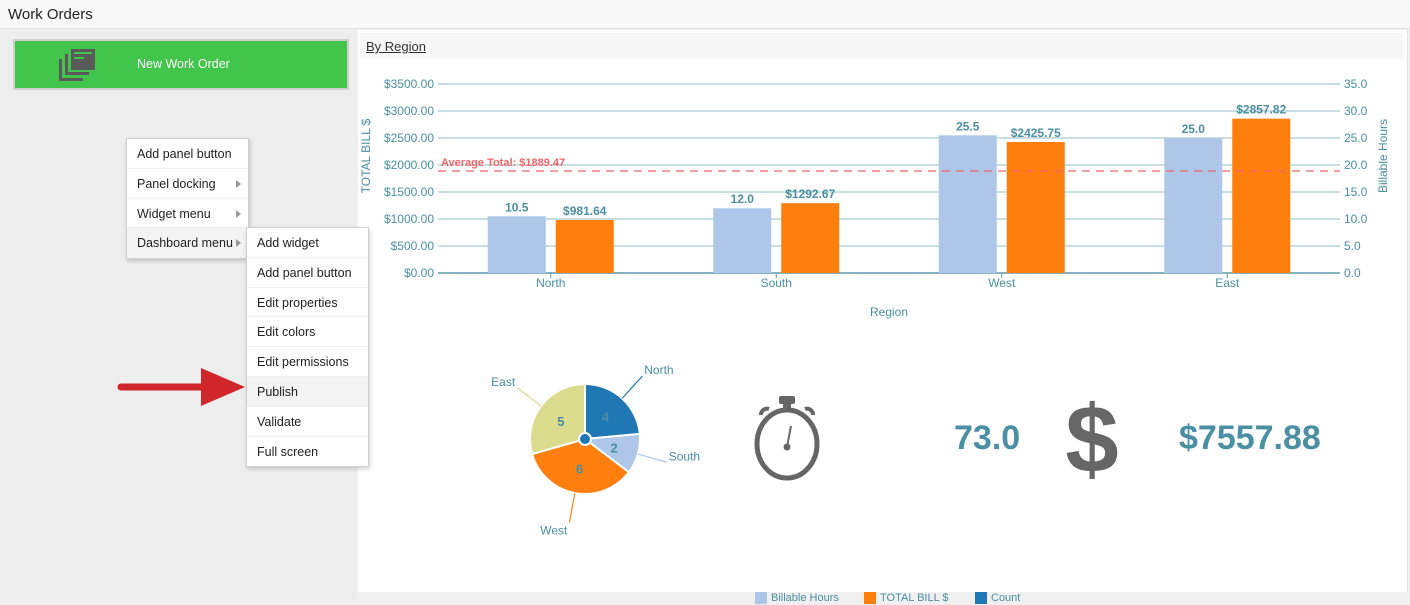 The image size is (1410, 605). Describe the element at coordinates (1194, 129) in the screenshot. I see `bar-data-label: 25.0` at that location.